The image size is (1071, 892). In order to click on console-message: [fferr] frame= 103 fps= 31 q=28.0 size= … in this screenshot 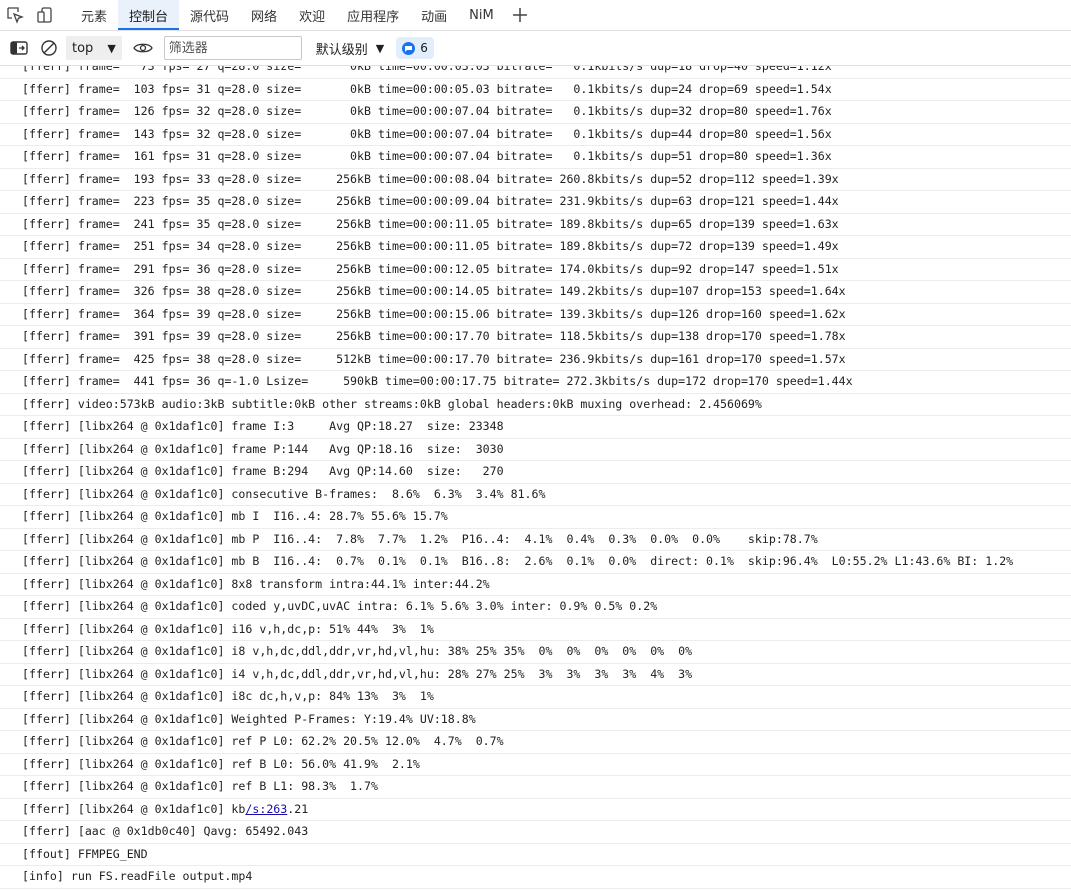, I will do `click(535, 90)`.